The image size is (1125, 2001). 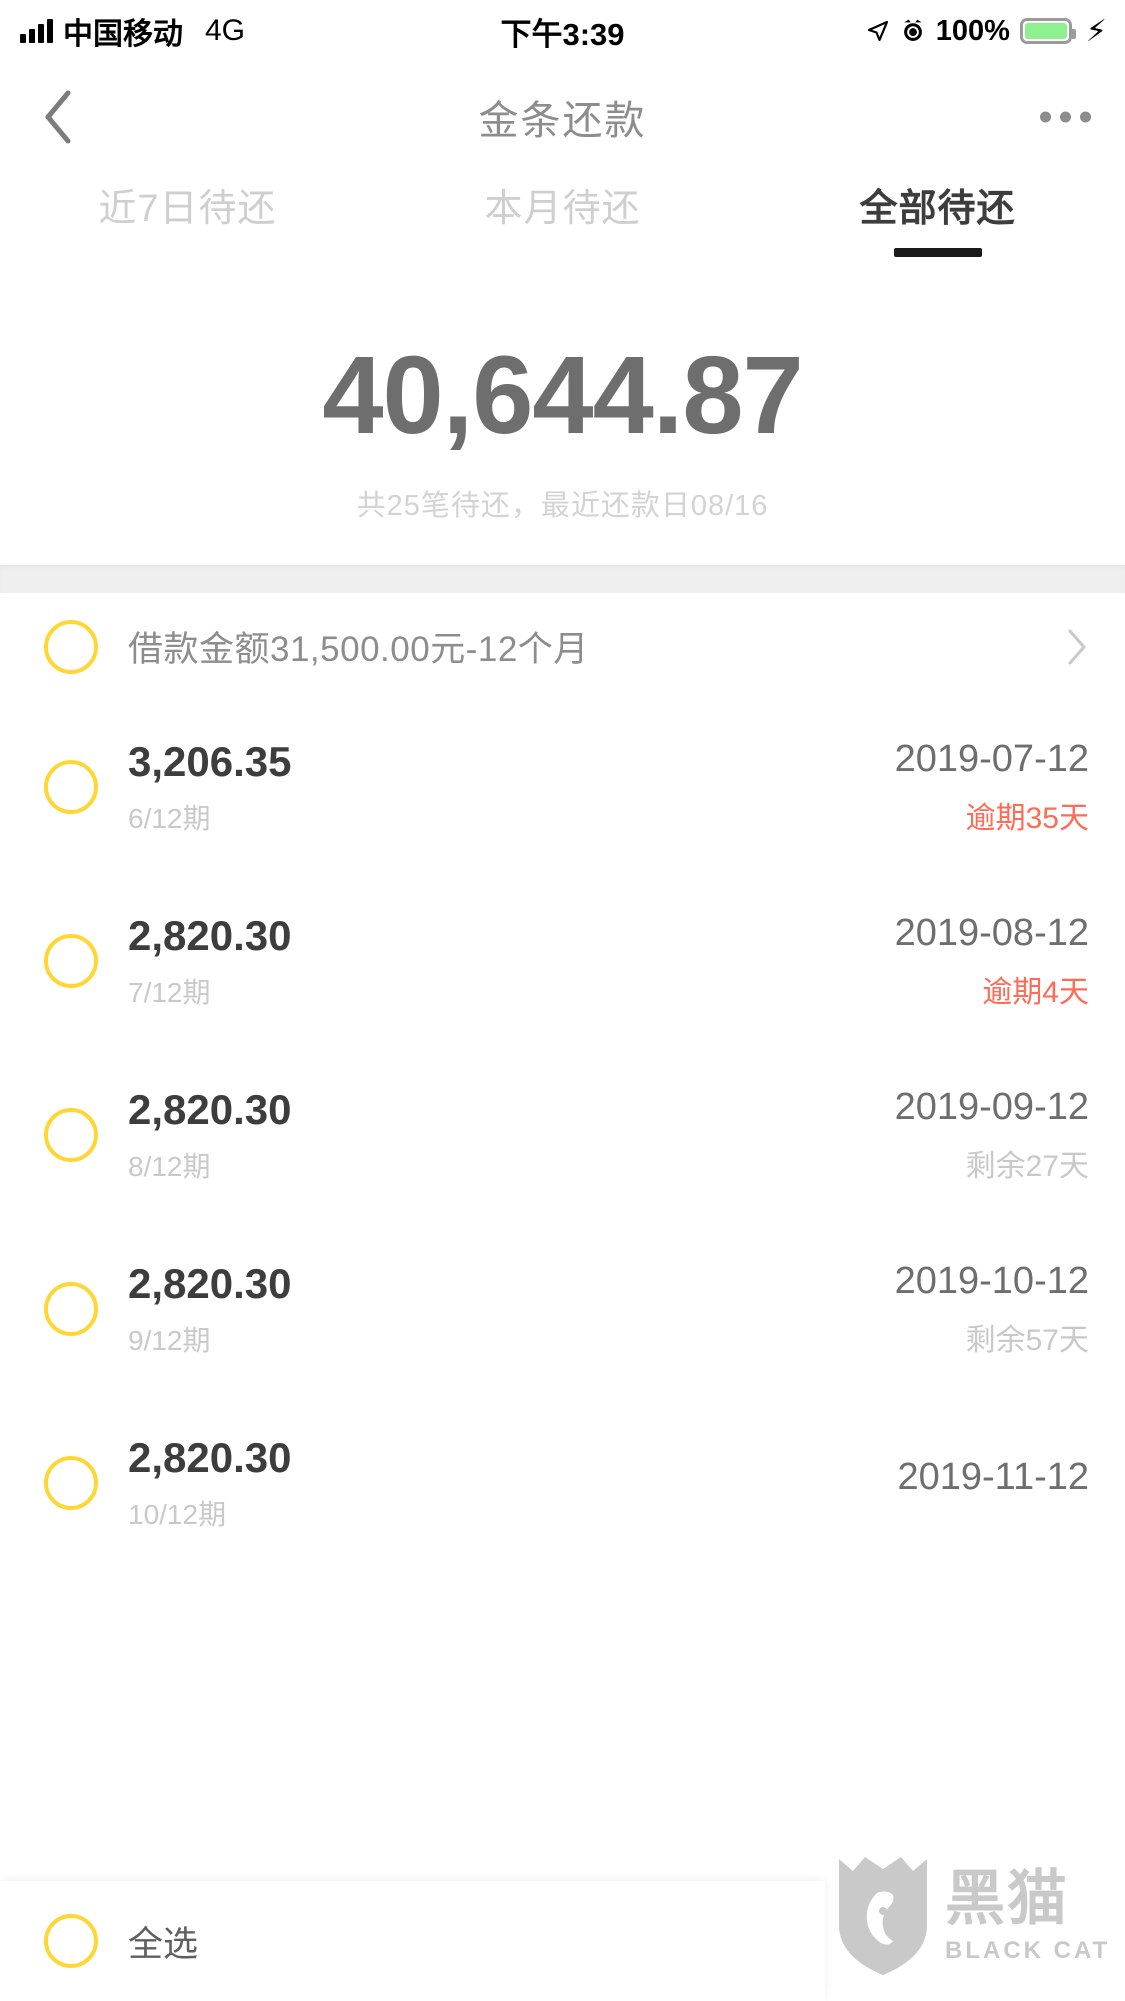 What do you see at coordinates (210, 1309) in the screenshot?
I see `row-left: 2,820.30 9/12期` at bounding box center [210, 1309].